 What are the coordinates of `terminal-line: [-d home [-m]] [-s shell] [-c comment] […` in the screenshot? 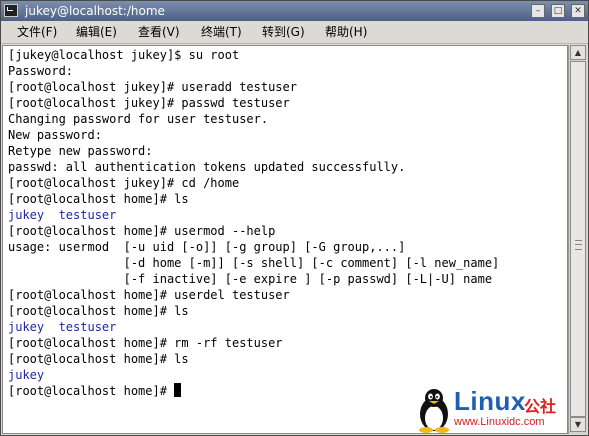 It's located at (287, 263).